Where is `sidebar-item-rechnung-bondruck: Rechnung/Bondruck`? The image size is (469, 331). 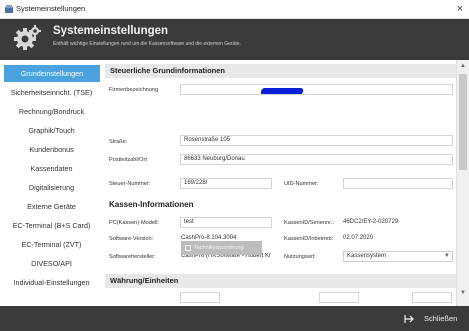
sidebar-item-rechnung-bondruck: Rechnung/Bondruck is located at coordinates (51, 111).